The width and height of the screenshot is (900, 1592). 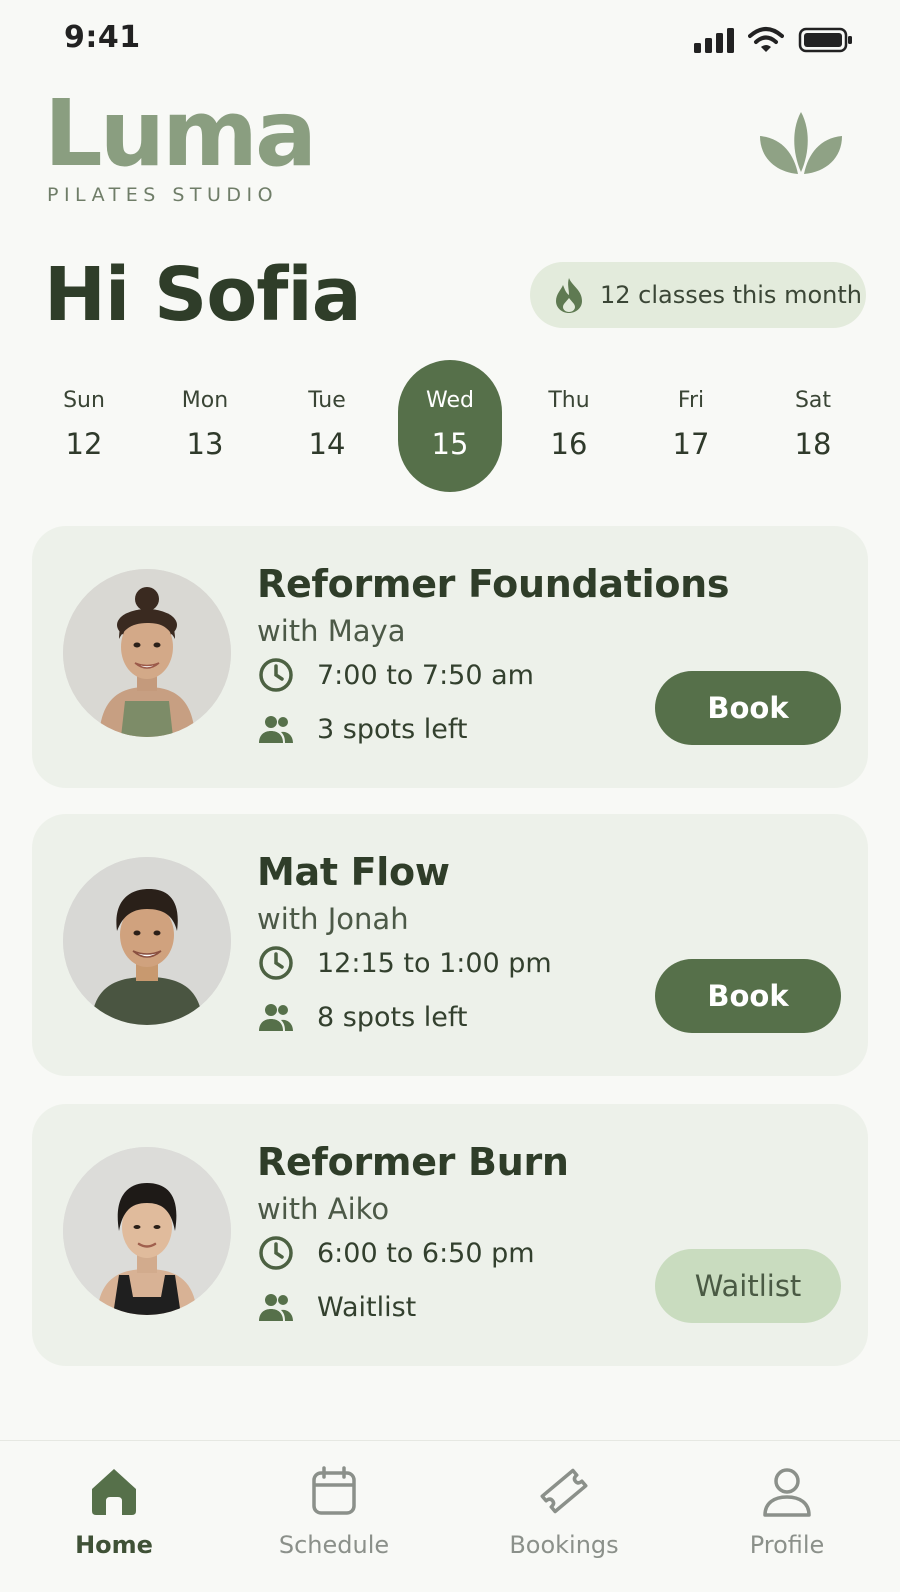 I want to click on class-time-row: 12:15 to 1:00 pm, so click(x=404, y=963).